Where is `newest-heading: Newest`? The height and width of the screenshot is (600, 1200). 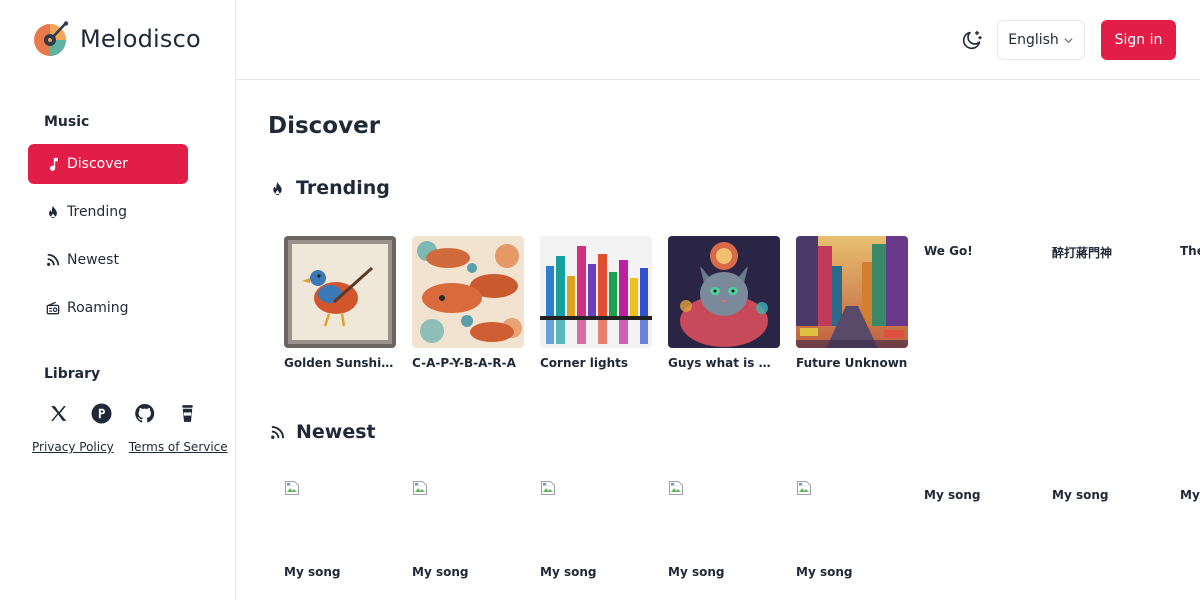
newest-heading: Newest is located at coordinates (323, 432).